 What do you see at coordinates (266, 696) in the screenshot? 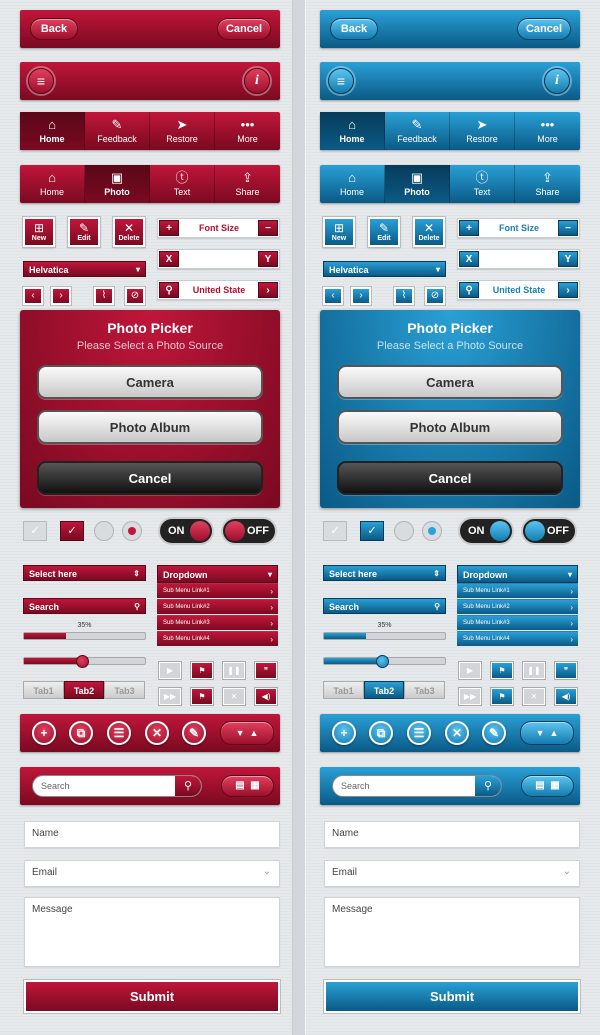
I see `volume-button: ◀)` at bounding box center [266, 696].